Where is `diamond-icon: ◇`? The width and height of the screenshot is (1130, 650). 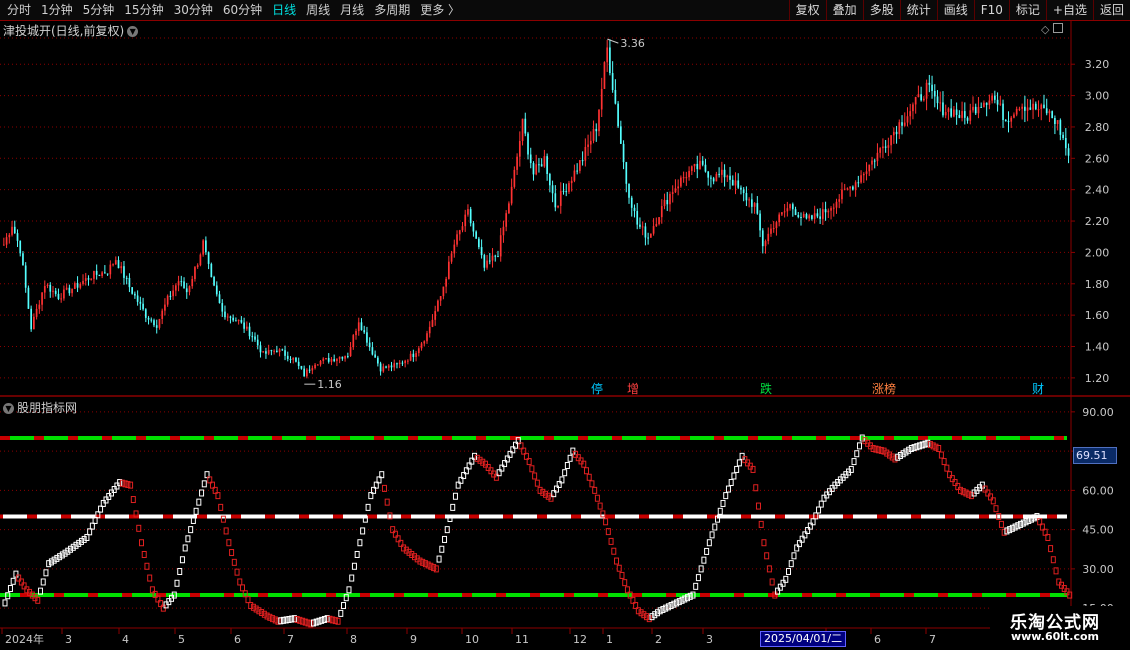
diamond-icon: ◇ is located at coordinates (1045, 29).